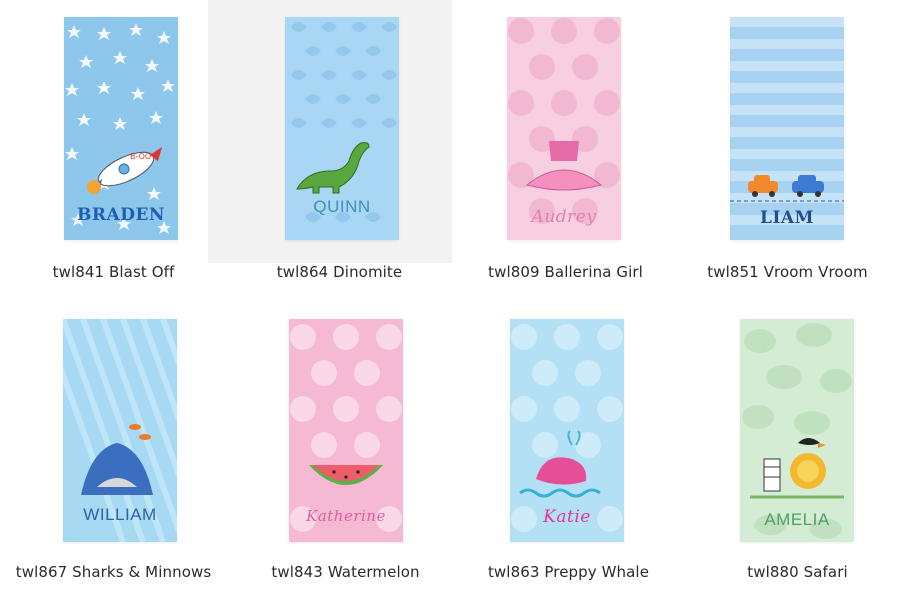  What do you see at coordinates (787, 218) in the screenshot?
I see `towel-name: LIAM` at bounding box center [787, 218].